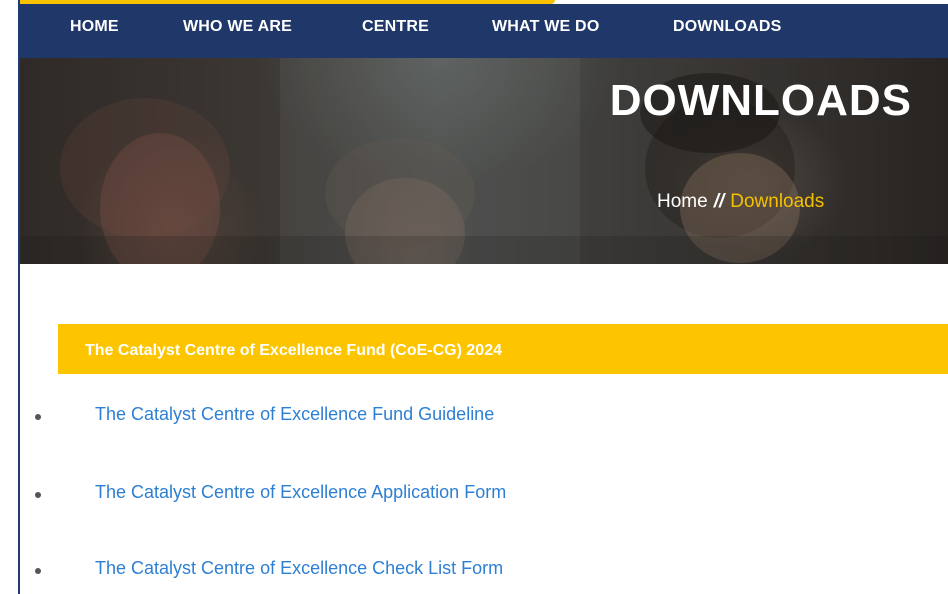 This screenshot has height=594, width=948. What do you see at coordinates (395, 31) in the screenshot?
I see `nav-centre: CENTRE` at bounding box center [395, 31].